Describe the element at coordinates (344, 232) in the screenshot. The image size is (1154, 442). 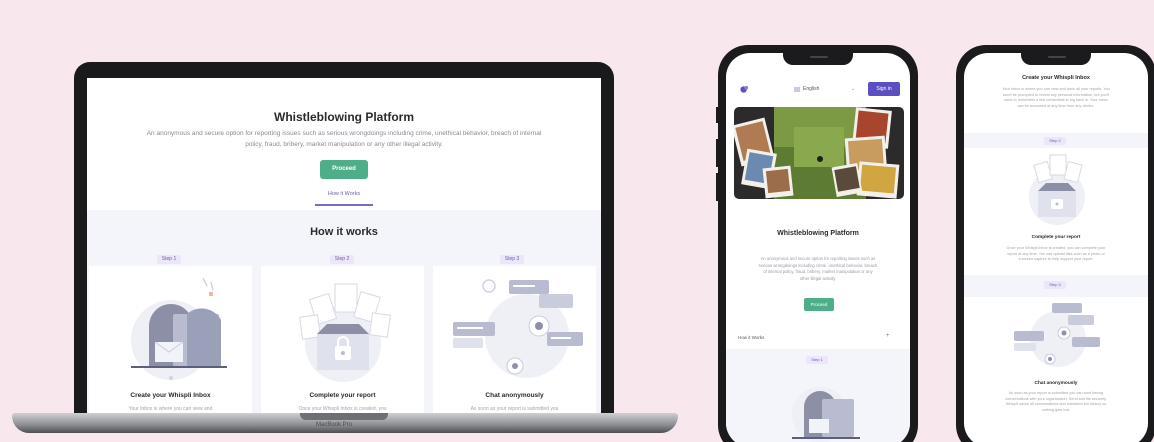
I see `section-title: How it works` at that location.